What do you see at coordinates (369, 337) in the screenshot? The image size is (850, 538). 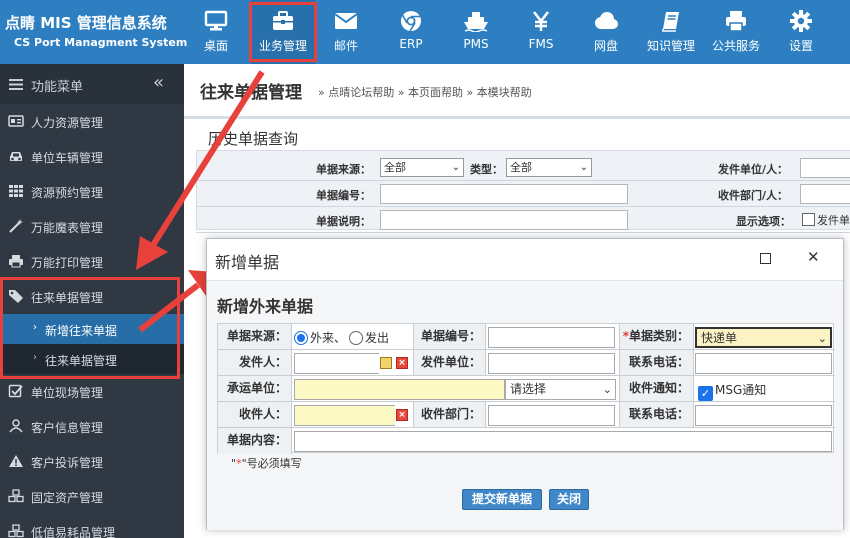 I see `source-radio-outgoing: 发出` at bounding box center [369, 337].